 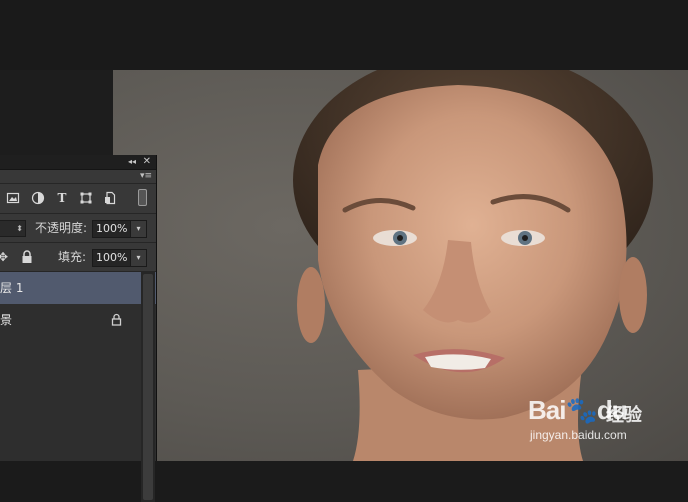 What do you see at coordinates (62, 198) in the screenshot?
I see `type-filter-icon: T` at bounding box center [62, 198].